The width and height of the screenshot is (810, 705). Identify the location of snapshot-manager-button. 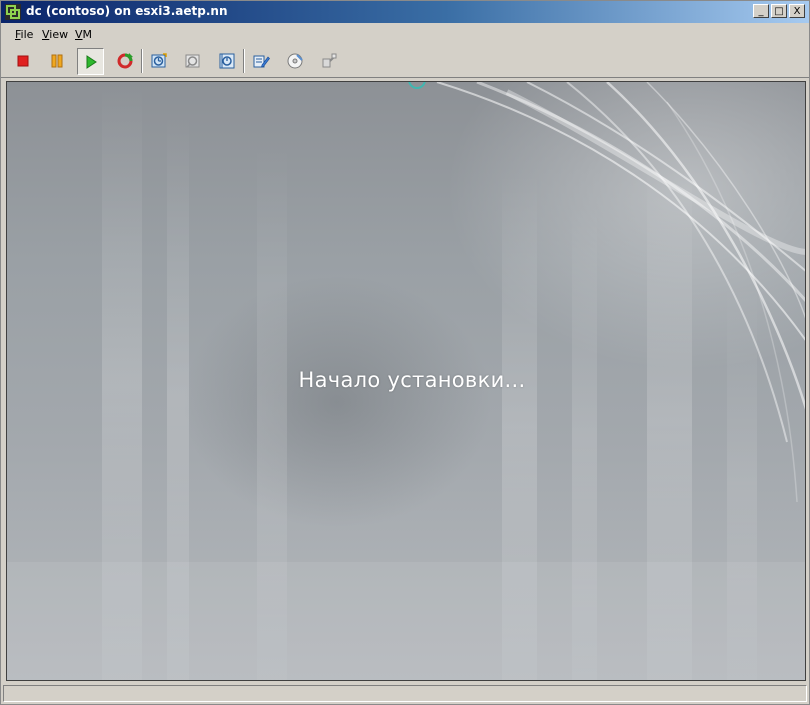
(227, 61).